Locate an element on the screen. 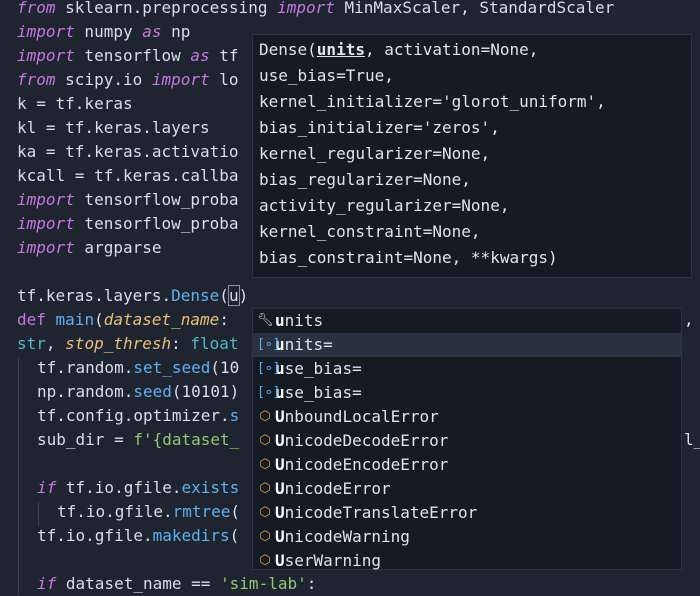 The image size is (700, 596). suggestion-item: ⬡ UnicodeDecodeError is located at coordinates (467, 441).